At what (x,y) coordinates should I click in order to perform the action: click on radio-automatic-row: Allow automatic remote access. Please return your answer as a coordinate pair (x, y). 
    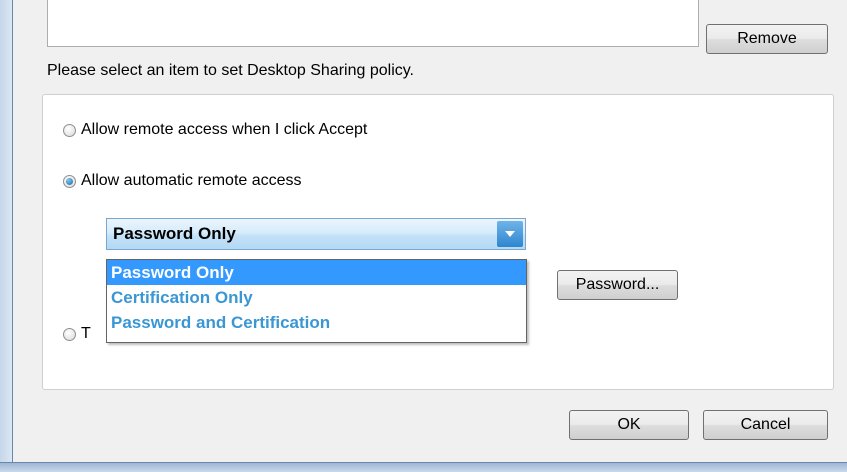
    Looking at the image, I should click on (182, 181).